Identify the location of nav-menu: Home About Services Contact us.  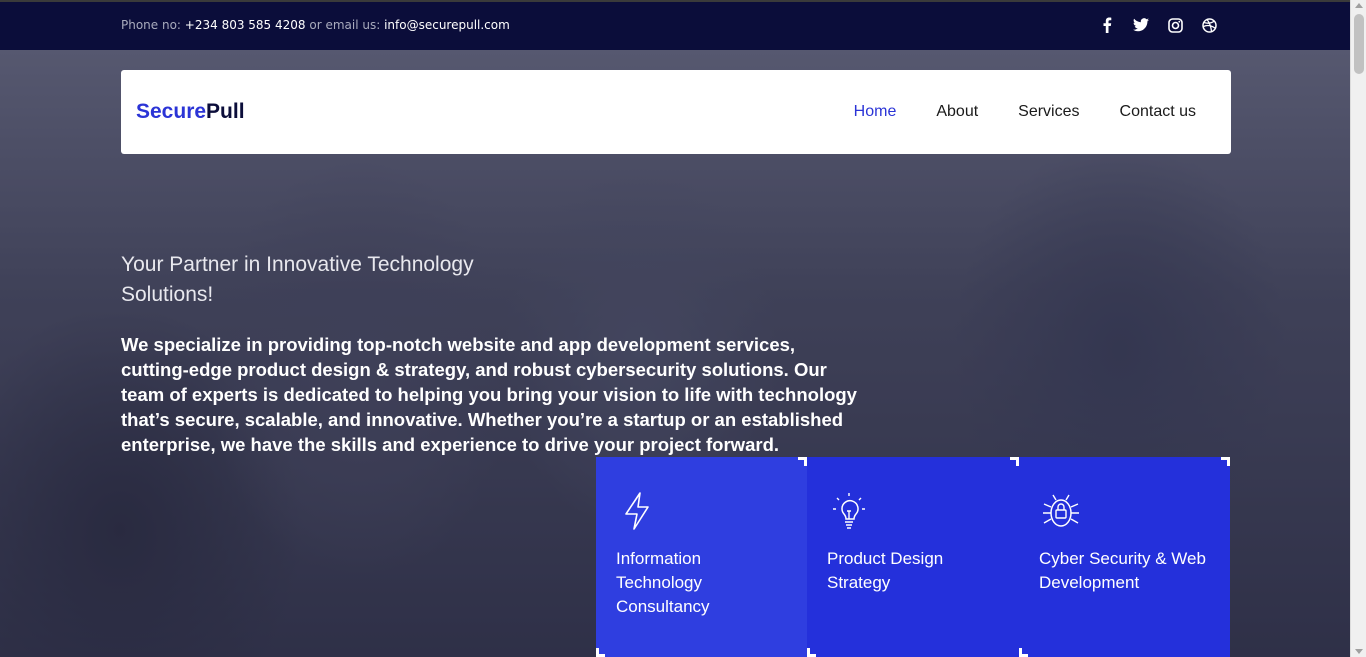
(1025, 112).